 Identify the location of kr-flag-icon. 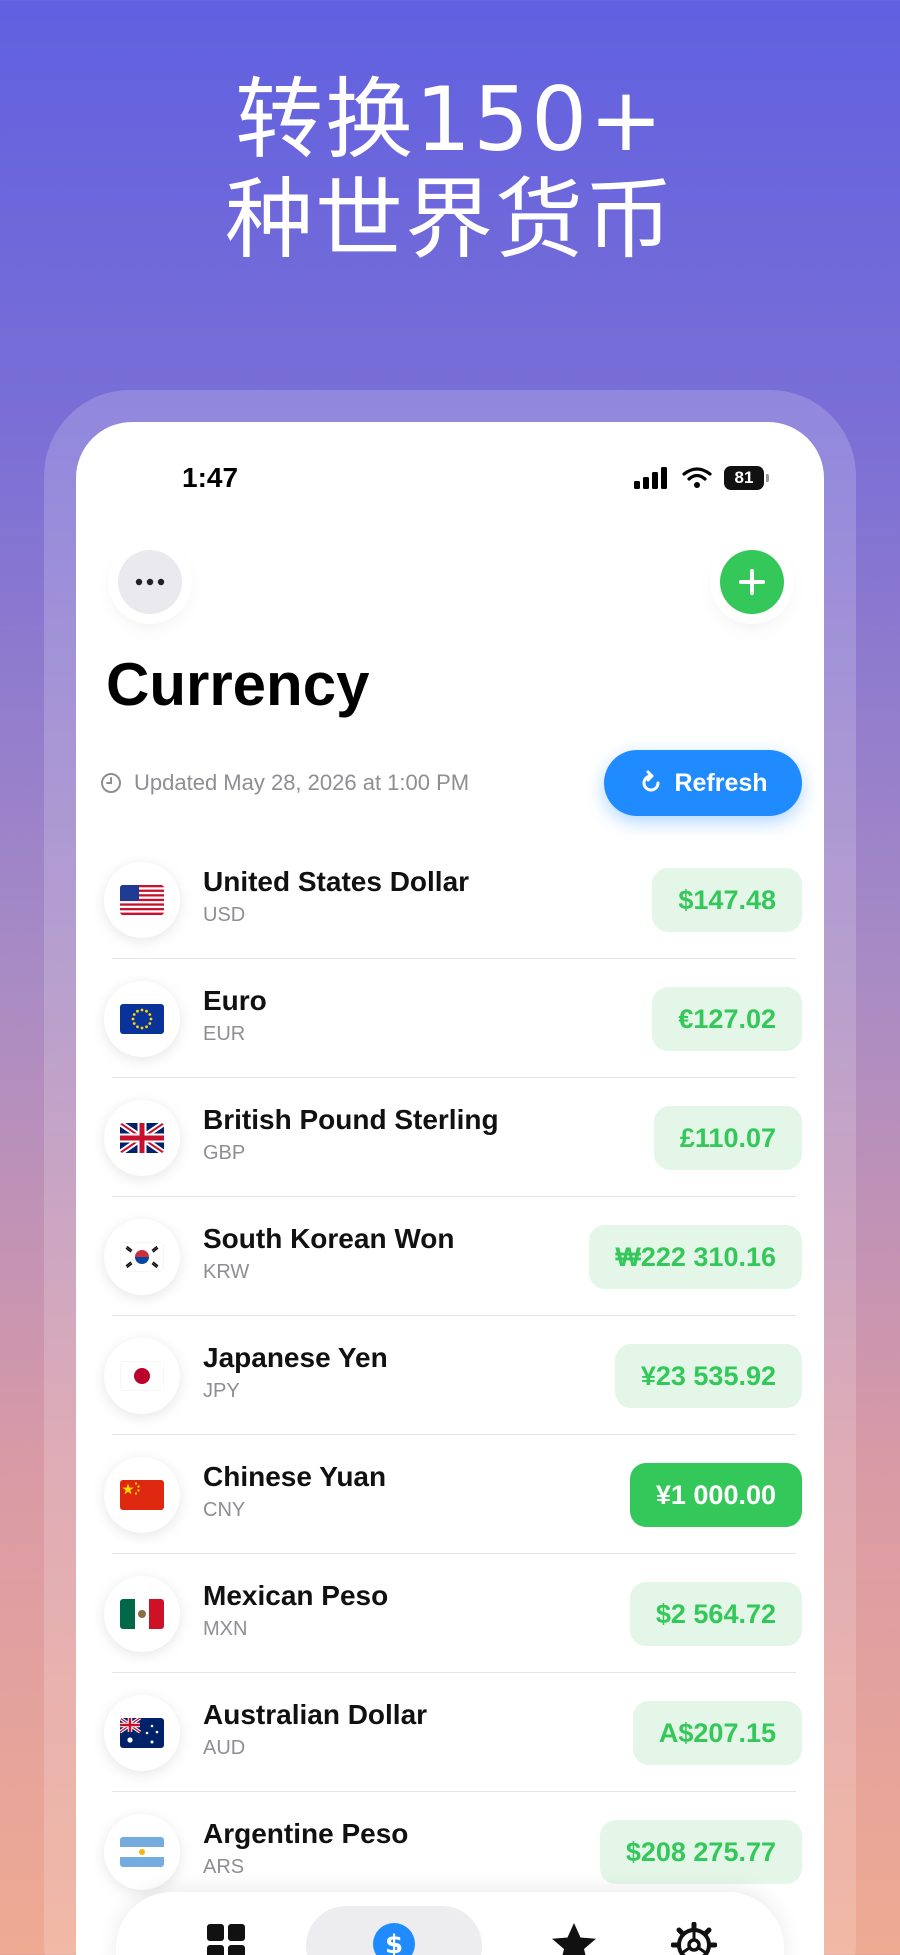
(142, 1257).